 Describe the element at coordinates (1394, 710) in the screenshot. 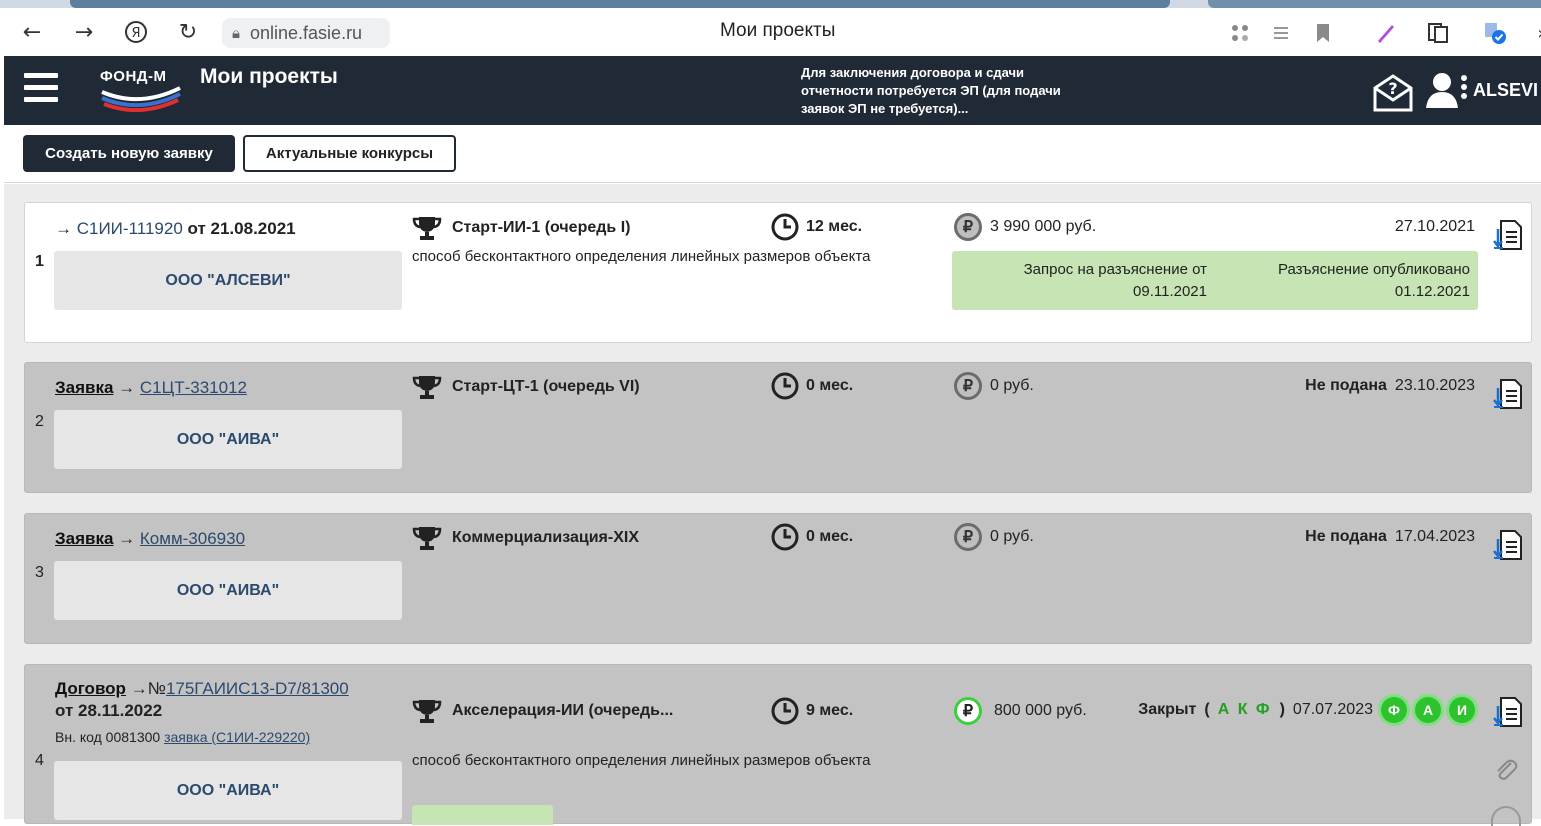

I see `badge-f: Ф` at that location.